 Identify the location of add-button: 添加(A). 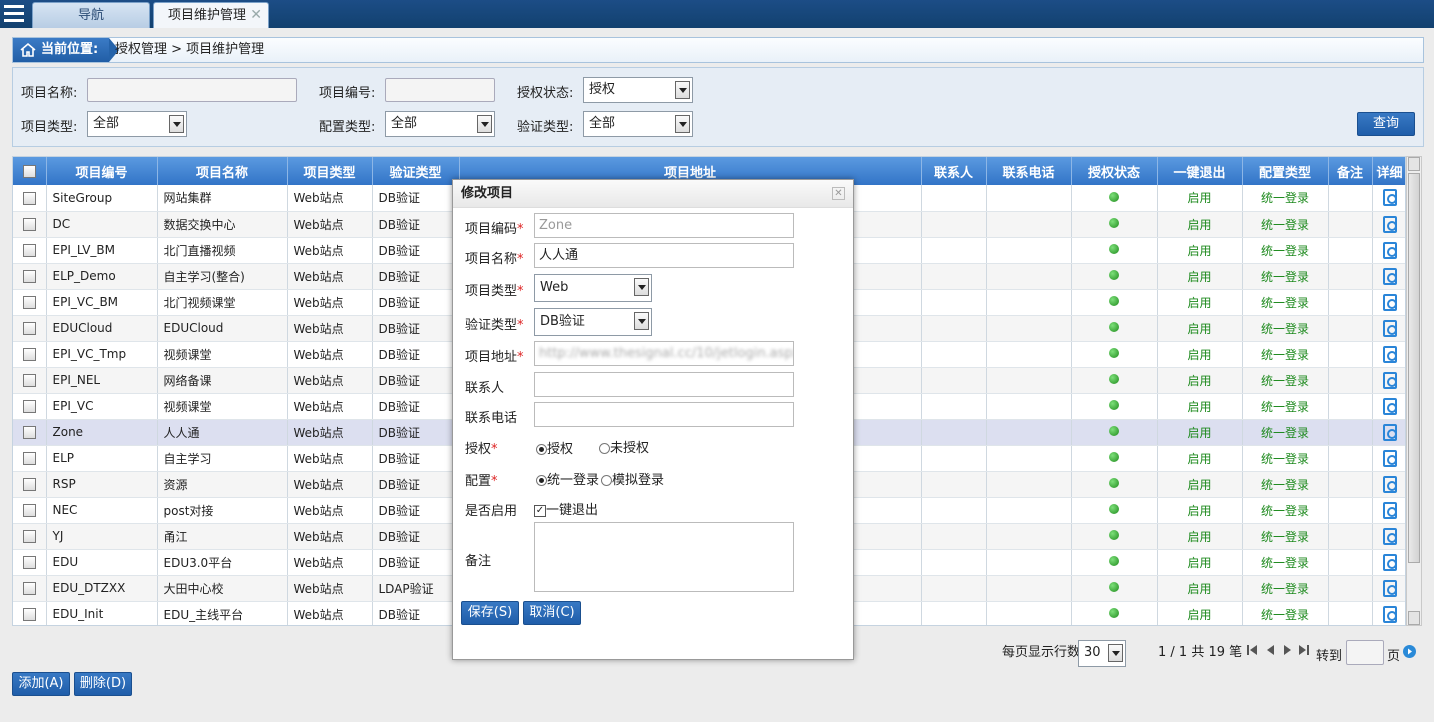
(41, 684).